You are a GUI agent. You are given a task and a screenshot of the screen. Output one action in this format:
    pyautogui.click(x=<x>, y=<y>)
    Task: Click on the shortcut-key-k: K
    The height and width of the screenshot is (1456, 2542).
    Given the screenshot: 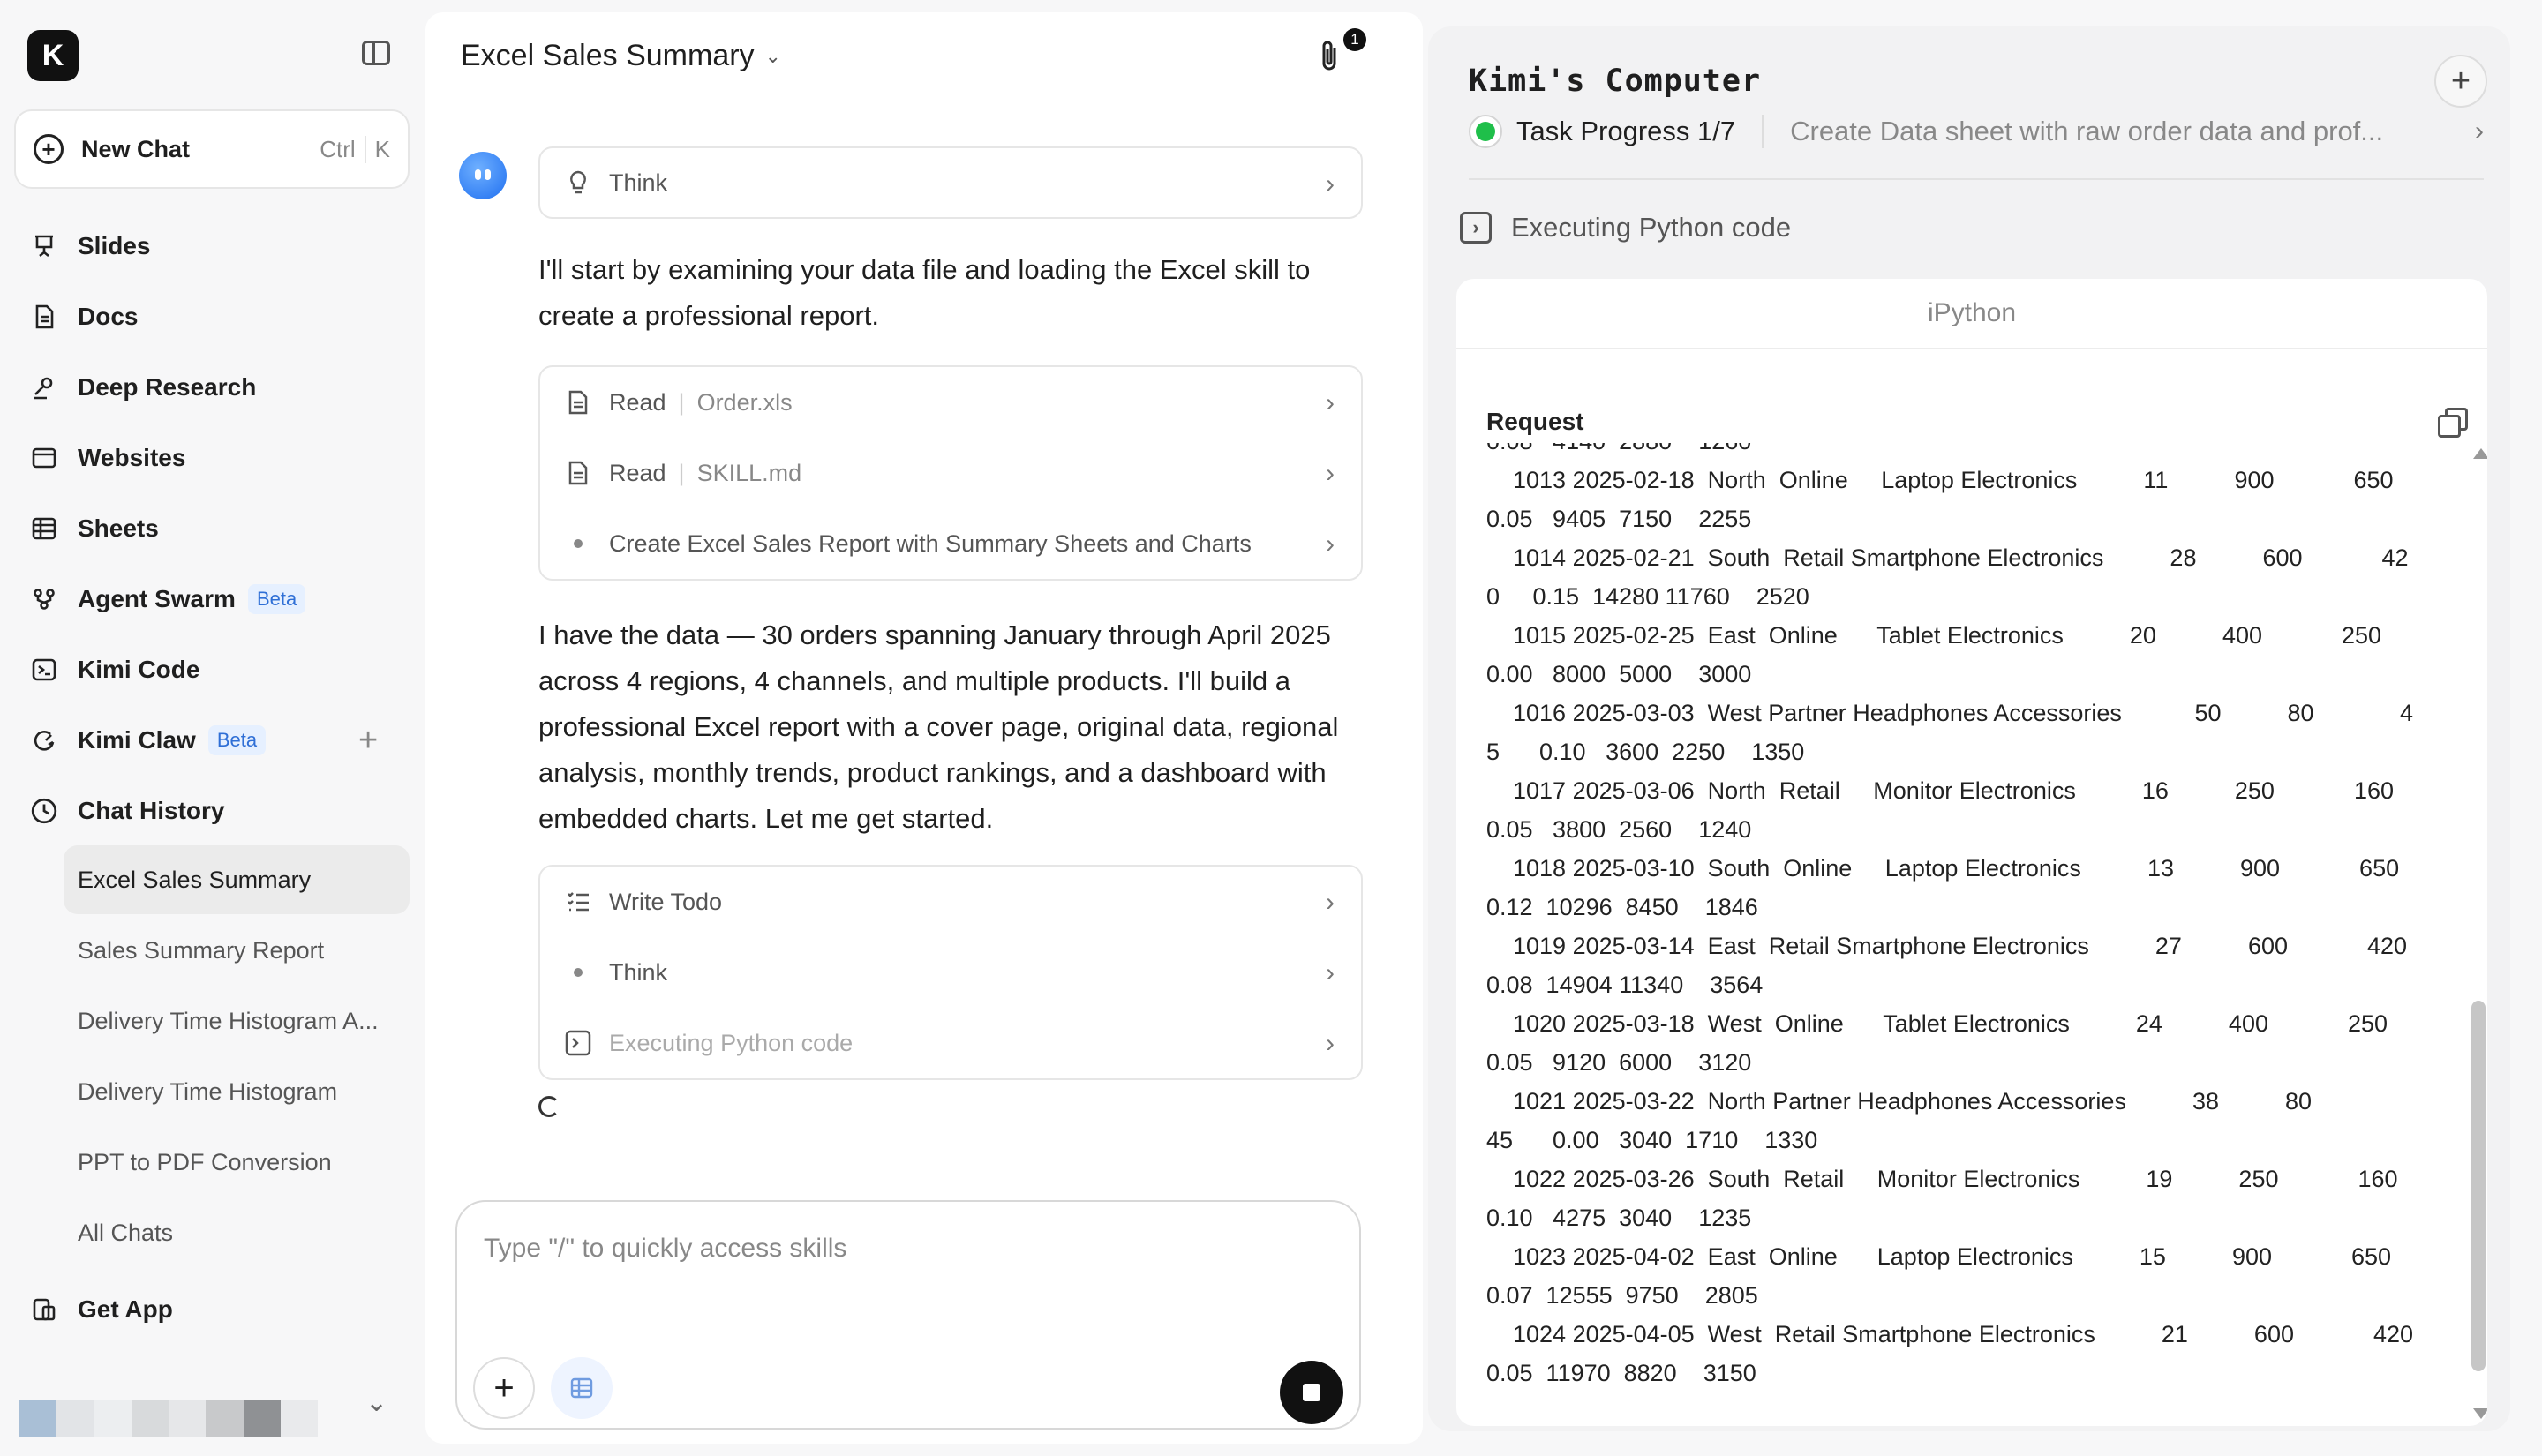 What is the action you would take?
    pyautogui.click(x=377, y=149)
    